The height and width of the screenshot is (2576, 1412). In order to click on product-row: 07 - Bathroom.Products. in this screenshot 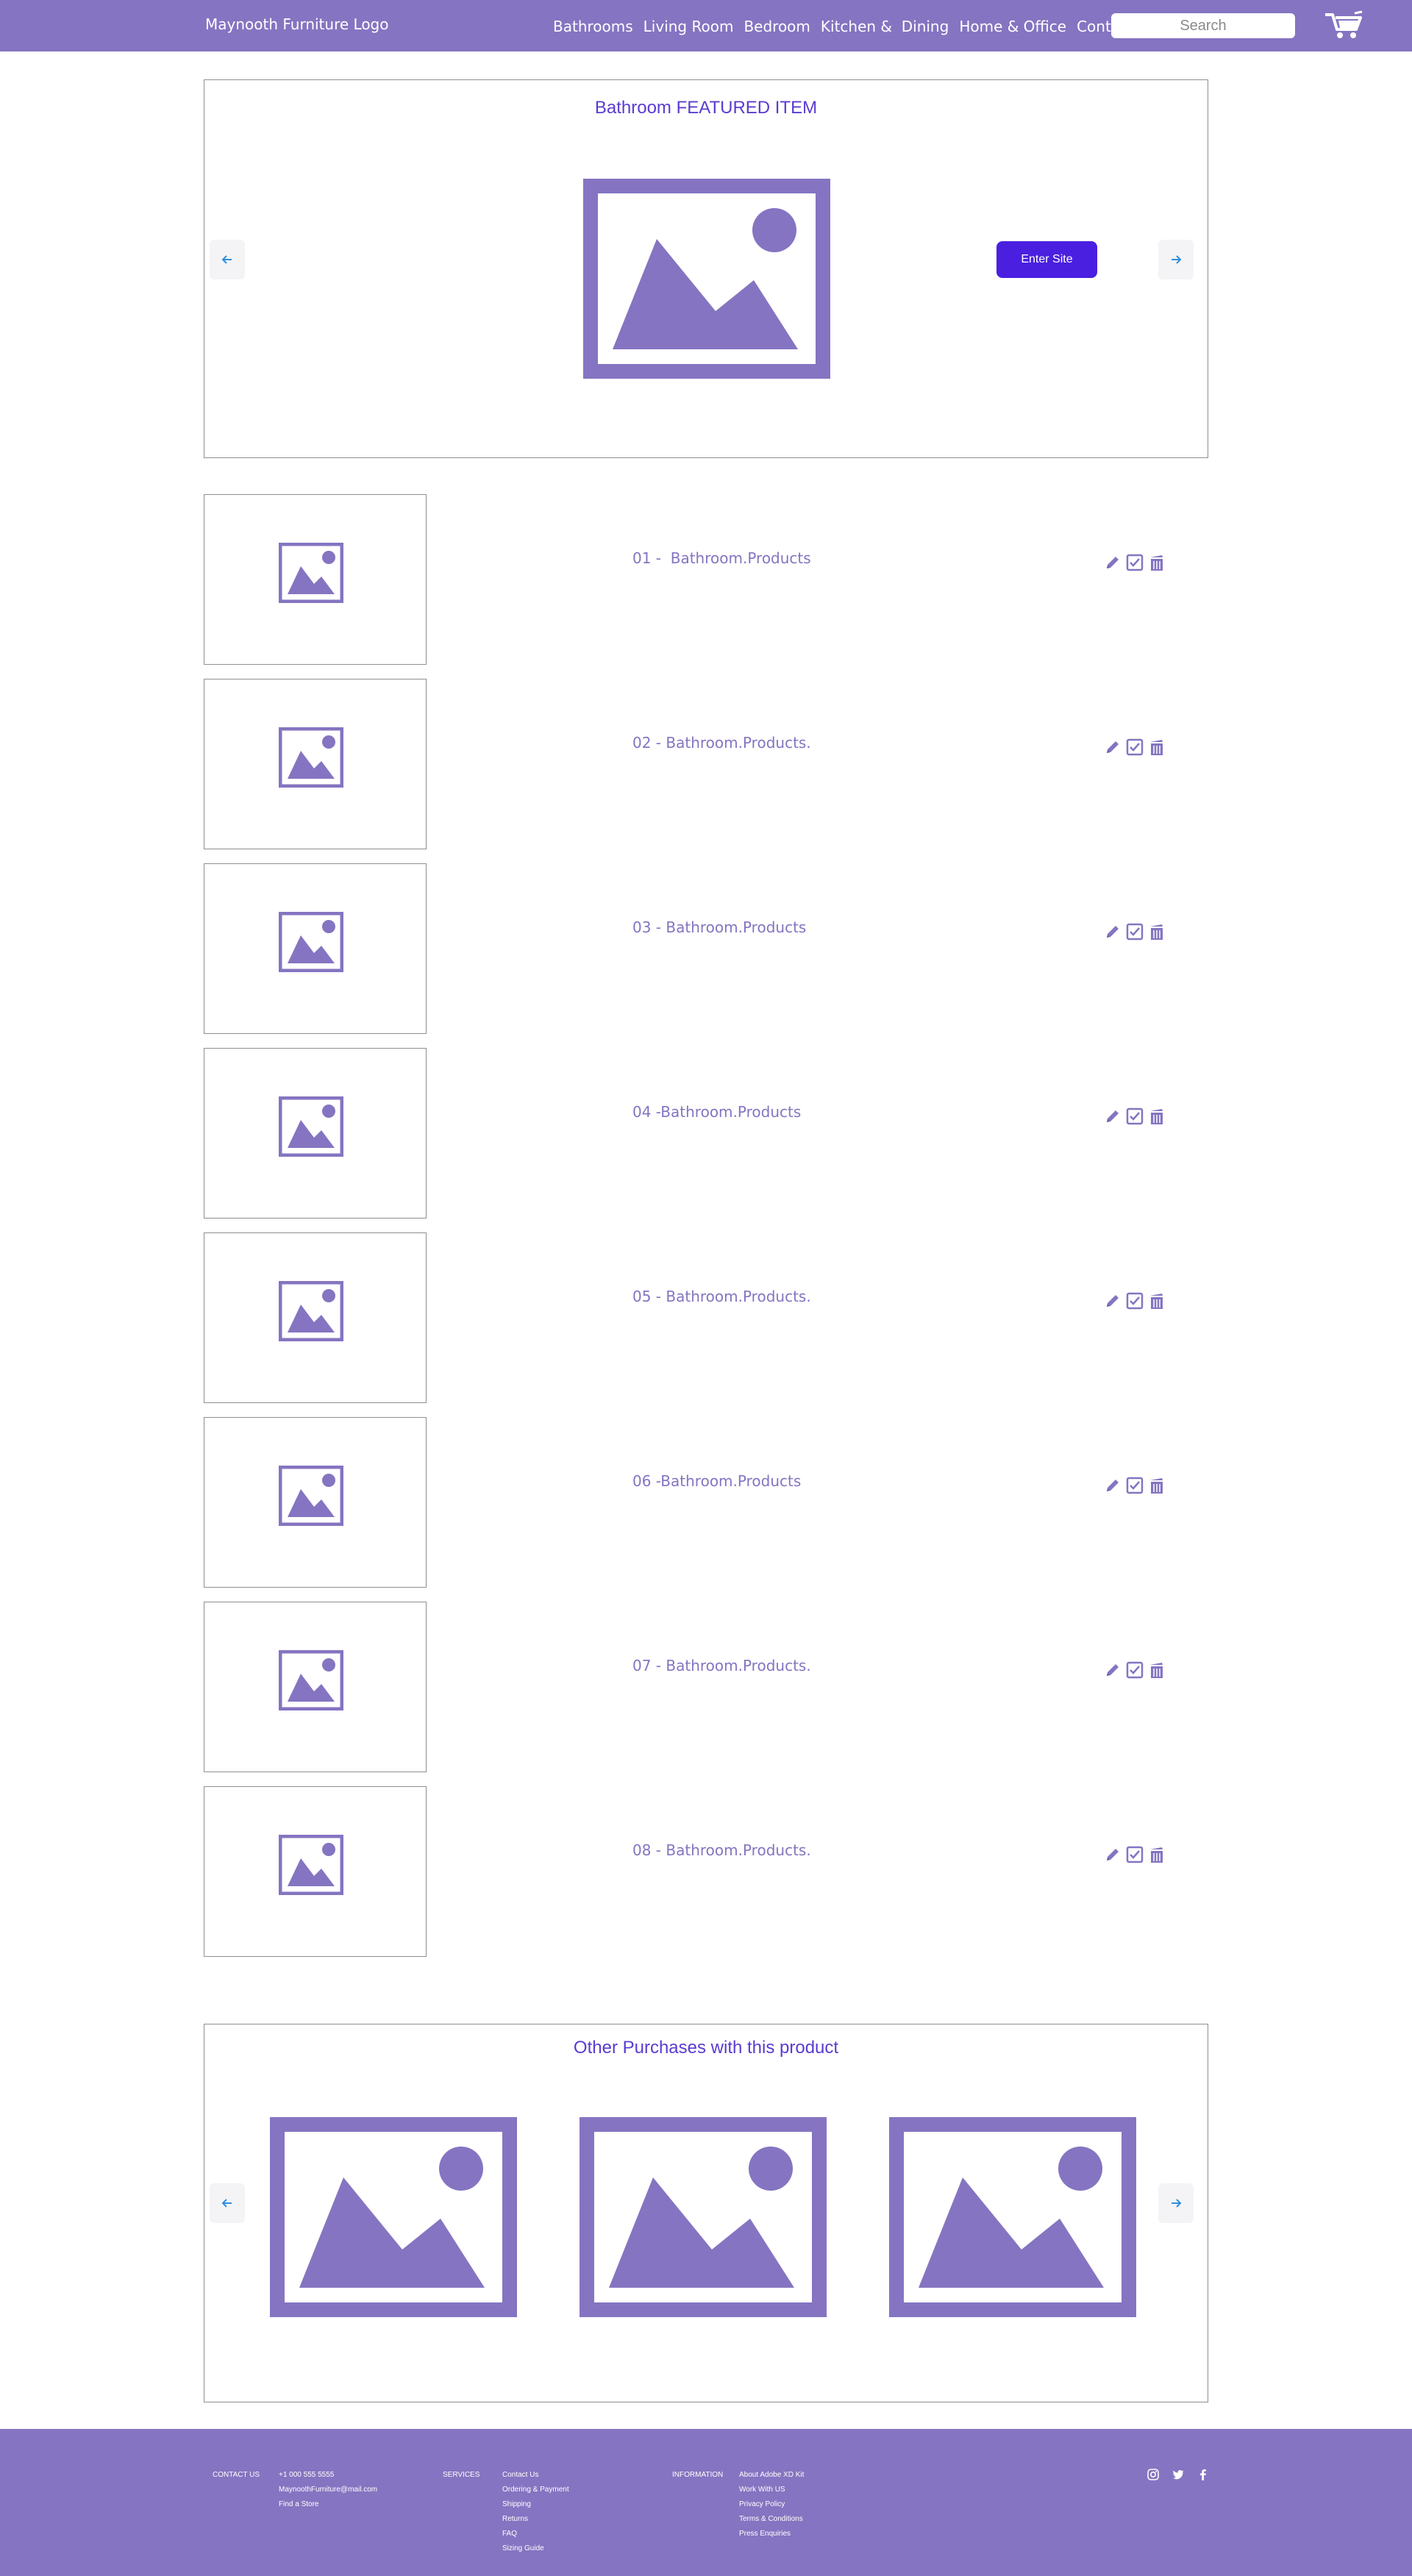, I will do `click(706, 1687)`.